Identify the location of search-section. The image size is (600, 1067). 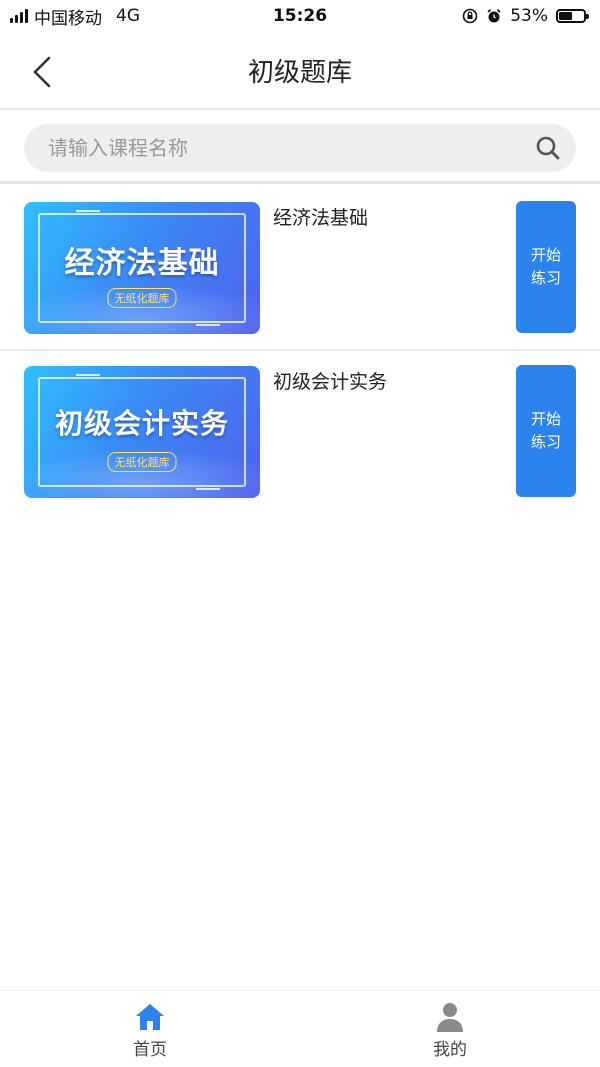
(300, 147).